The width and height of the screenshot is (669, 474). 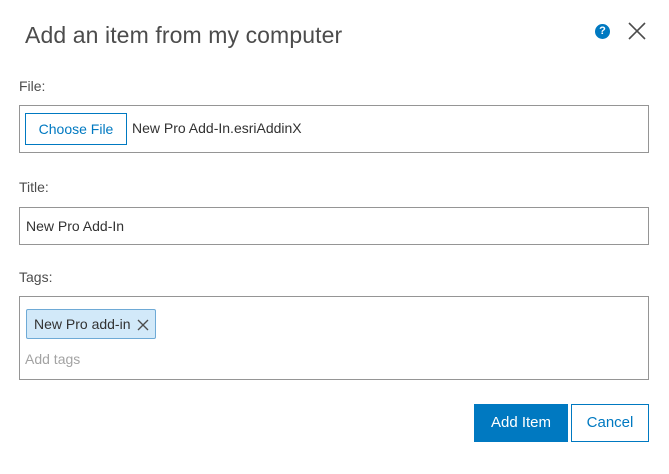 What do you see at coordinates (34, 187) in the screenshot?
I see `title-label: Title:` at bounding box center [34, 187].